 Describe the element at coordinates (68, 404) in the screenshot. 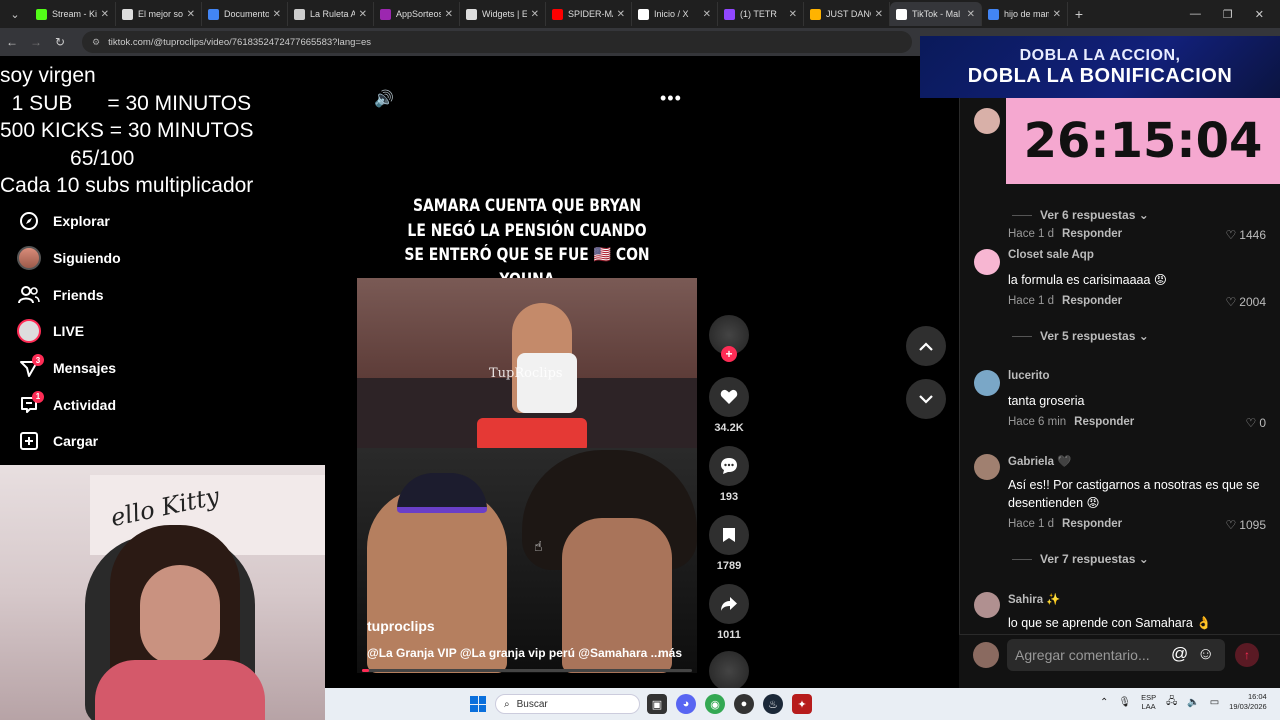

I see `sidebar-item-actividad: 1 Actividad` at that location.